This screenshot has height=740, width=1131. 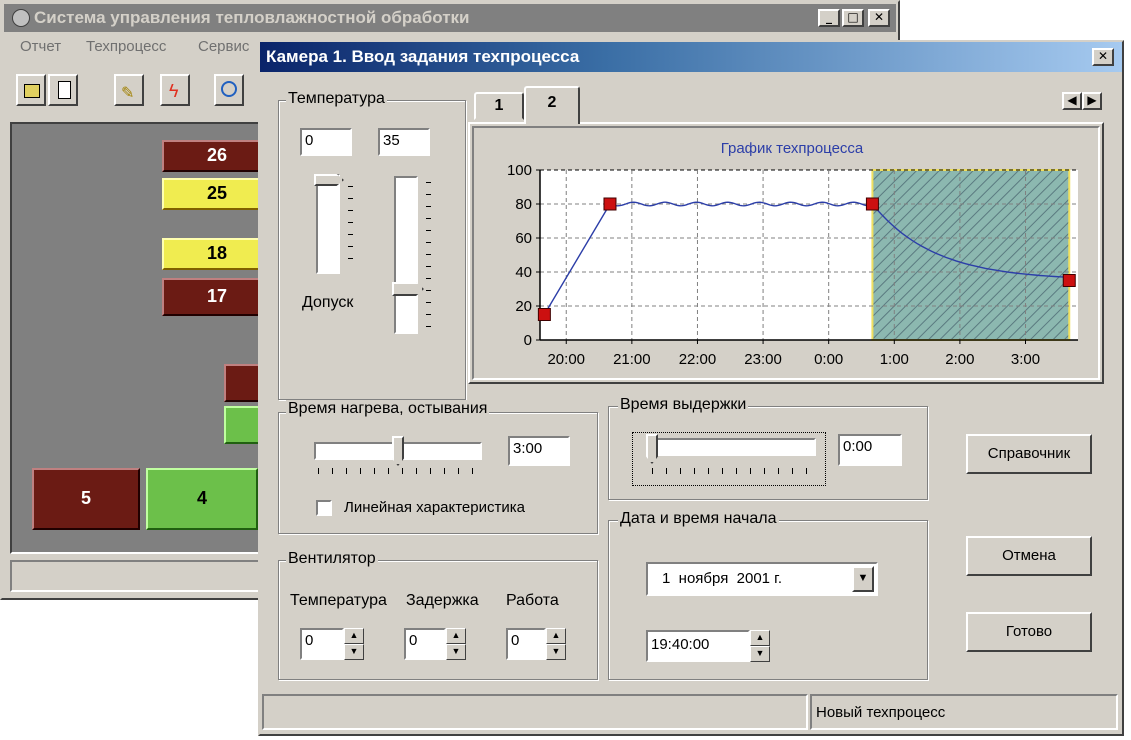 What do you see at coordinates (894, 359) in the screenshot?
I see `x-tick-label: 1:00` at bounding box center [894, 359].